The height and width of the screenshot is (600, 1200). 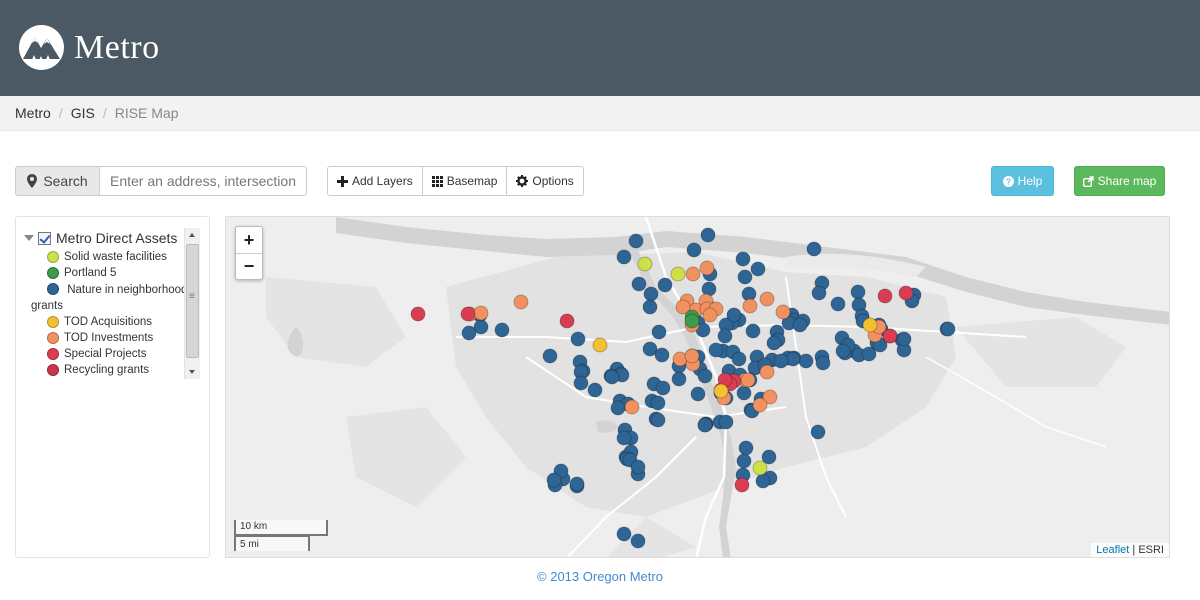 What do you see at coordinates (1112, 550) in the screenshot?
I see `leaflet-link: Leaflet` at bounding box center [1112, 550].